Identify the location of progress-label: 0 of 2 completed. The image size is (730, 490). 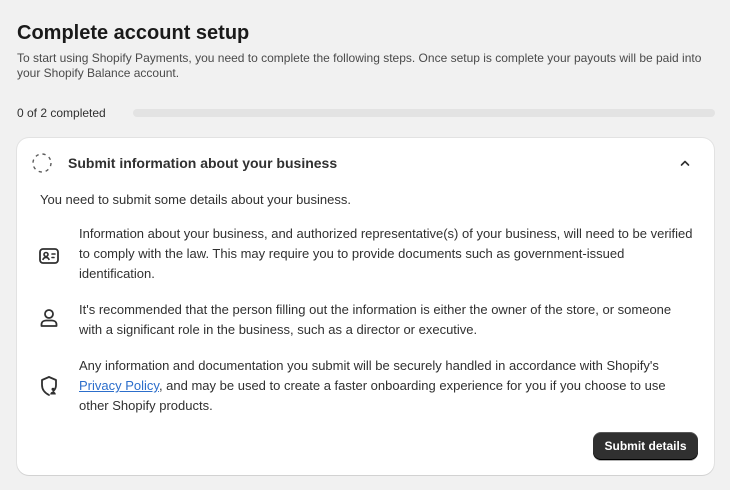
(61, 113).